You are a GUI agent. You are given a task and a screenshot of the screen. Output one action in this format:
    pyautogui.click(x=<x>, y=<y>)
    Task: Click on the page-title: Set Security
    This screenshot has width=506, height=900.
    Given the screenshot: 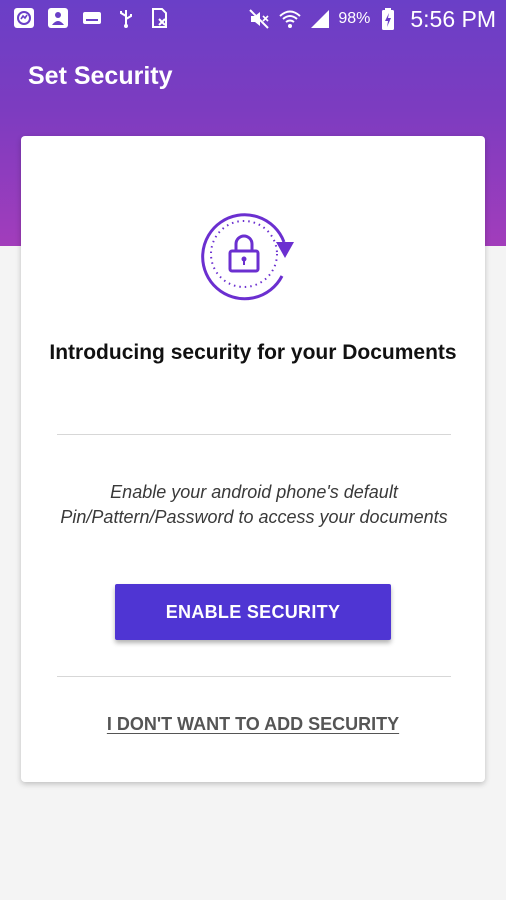 What is the action you would take?
    pyautogui.click(x=100, y=76)
    